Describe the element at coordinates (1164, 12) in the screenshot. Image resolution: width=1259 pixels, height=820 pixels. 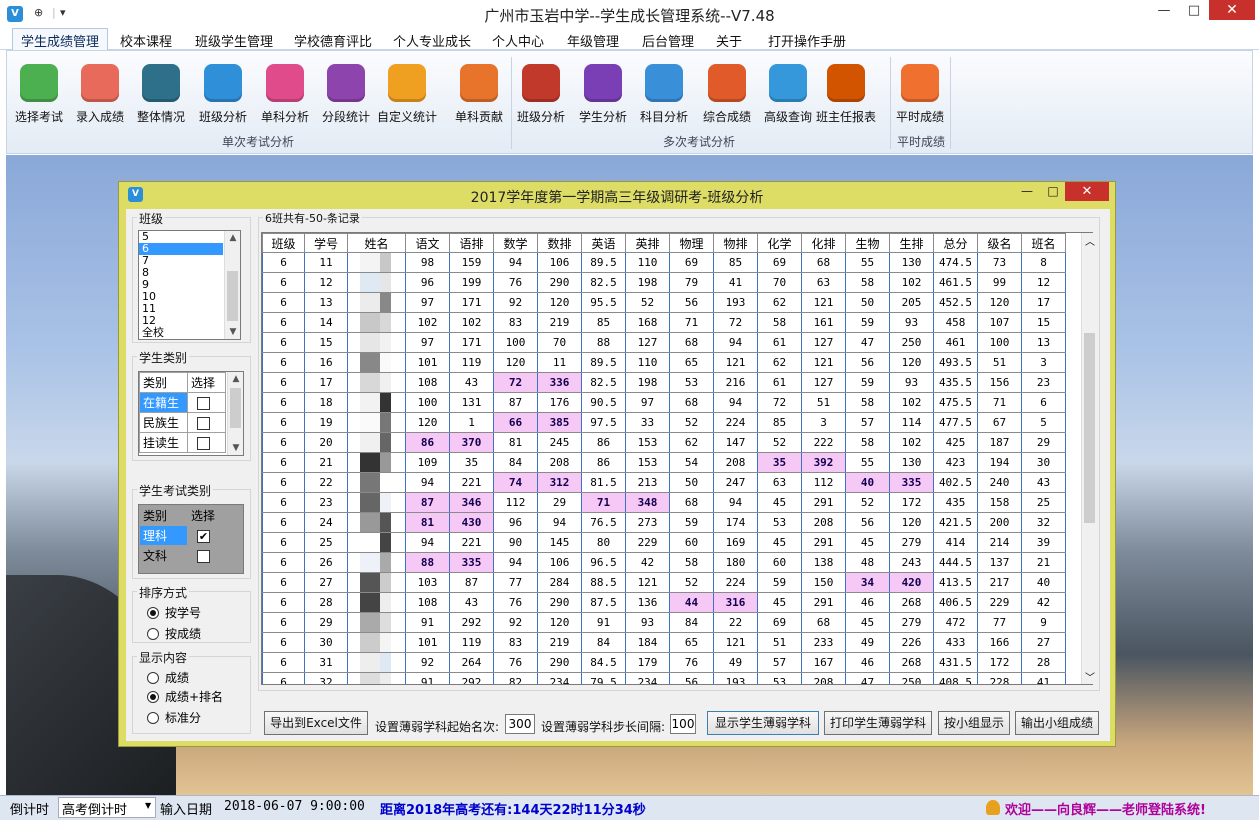
I see `minimize-button: —` at that location.